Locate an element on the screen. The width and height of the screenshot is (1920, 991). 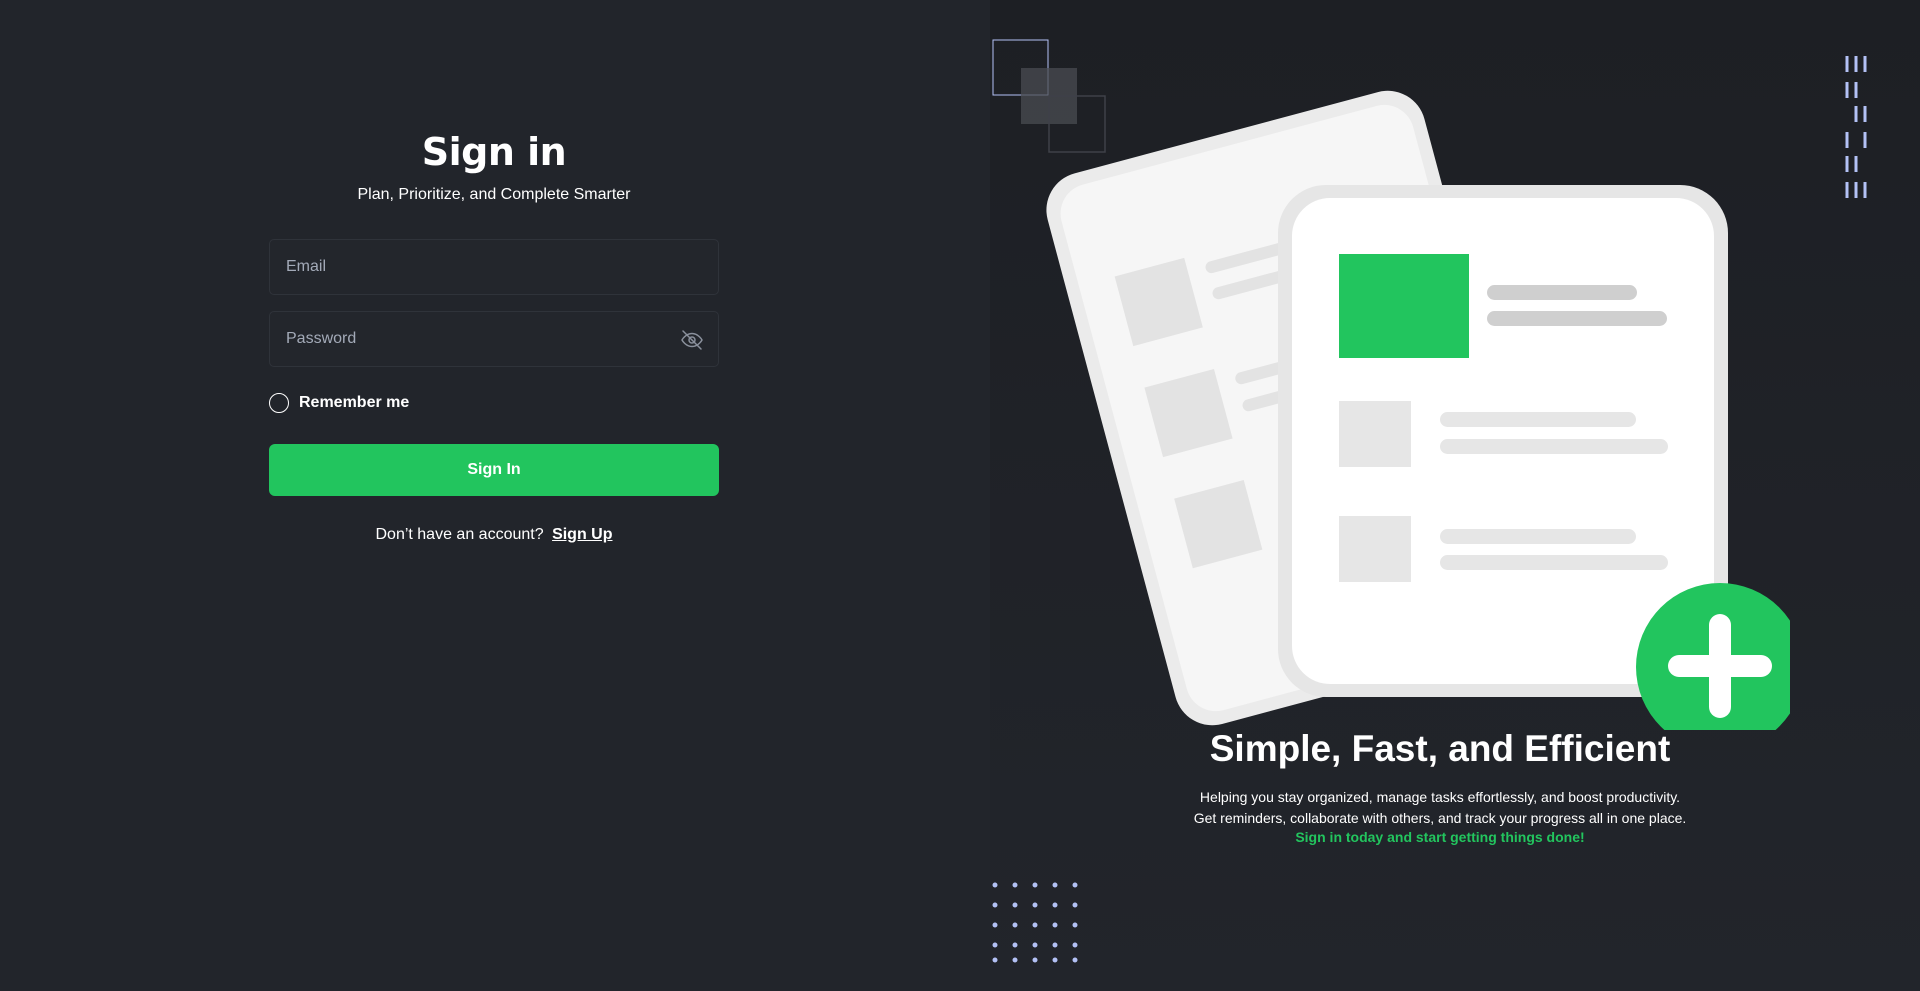
task-highlight-block is located at coordinates (1404, 306).